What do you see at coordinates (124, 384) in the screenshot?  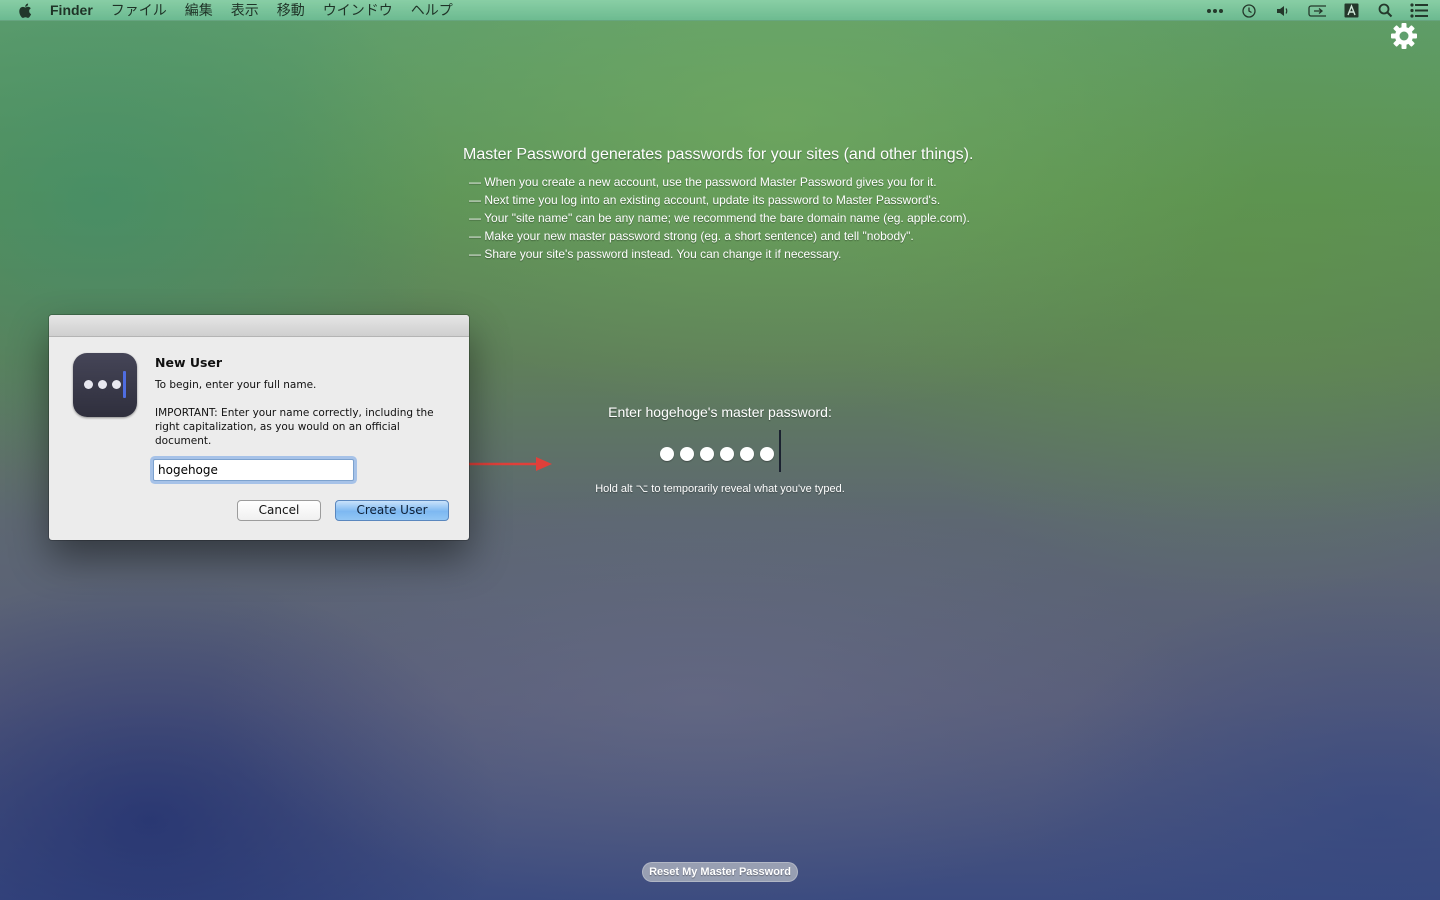 I see `app-icon-cursor` at bounding box center [124, 384].